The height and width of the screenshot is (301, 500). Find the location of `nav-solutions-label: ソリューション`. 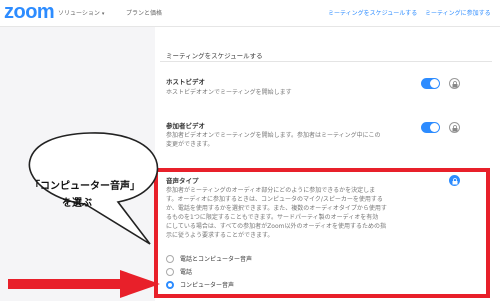

nav-solutions-label: ソリューション is located at coordinates (79, 13).